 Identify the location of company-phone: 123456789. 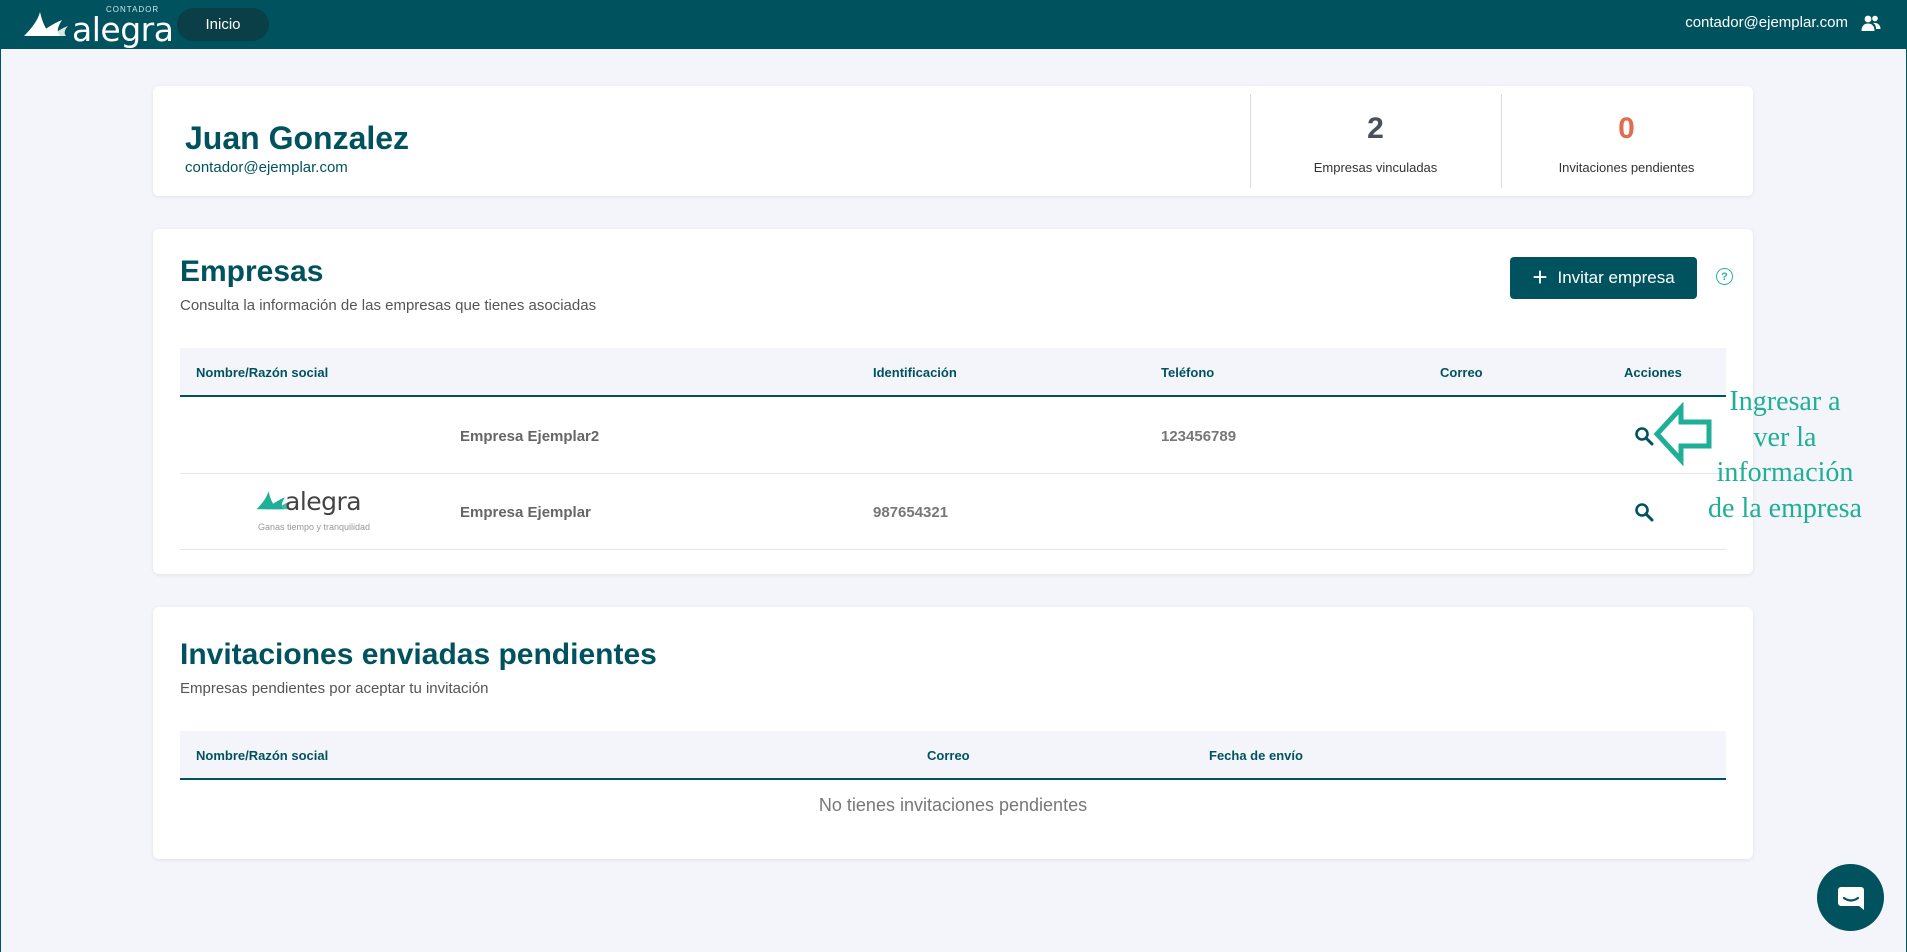
(1199, 436).